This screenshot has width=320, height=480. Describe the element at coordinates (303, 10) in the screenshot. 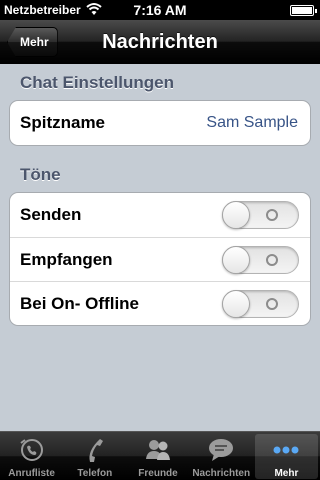

I see `battery-icon` at that location.